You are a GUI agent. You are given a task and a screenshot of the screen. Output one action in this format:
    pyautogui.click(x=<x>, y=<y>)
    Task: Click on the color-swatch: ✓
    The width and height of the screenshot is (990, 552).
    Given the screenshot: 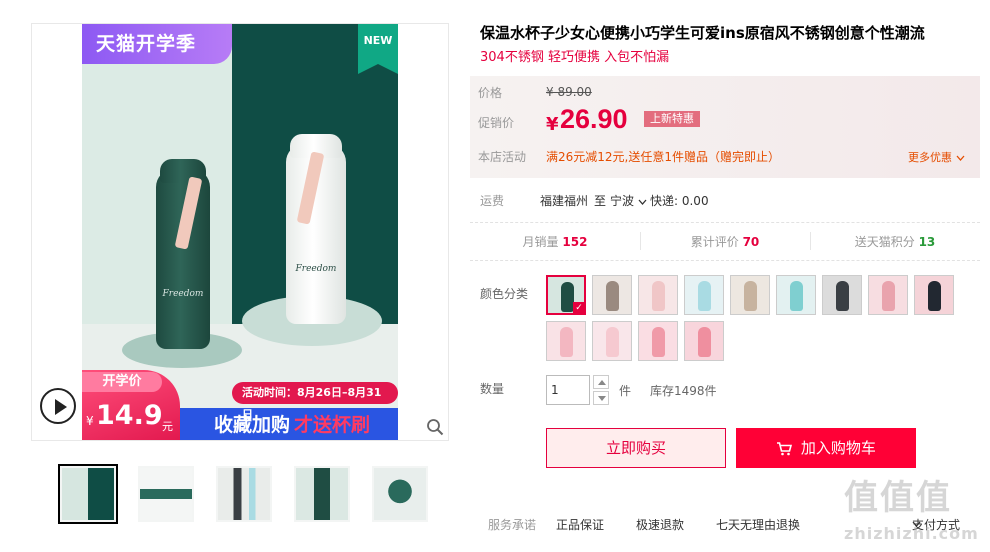 What is the action you would take?
    pyautogui.click(x=566, y=295)
    